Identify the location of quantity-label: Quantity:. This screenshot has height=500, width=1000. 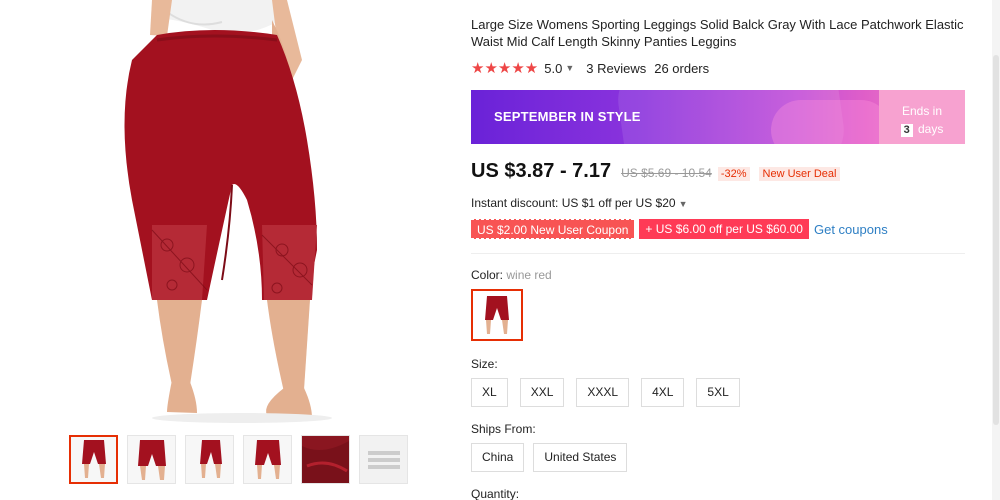
(495, 493).